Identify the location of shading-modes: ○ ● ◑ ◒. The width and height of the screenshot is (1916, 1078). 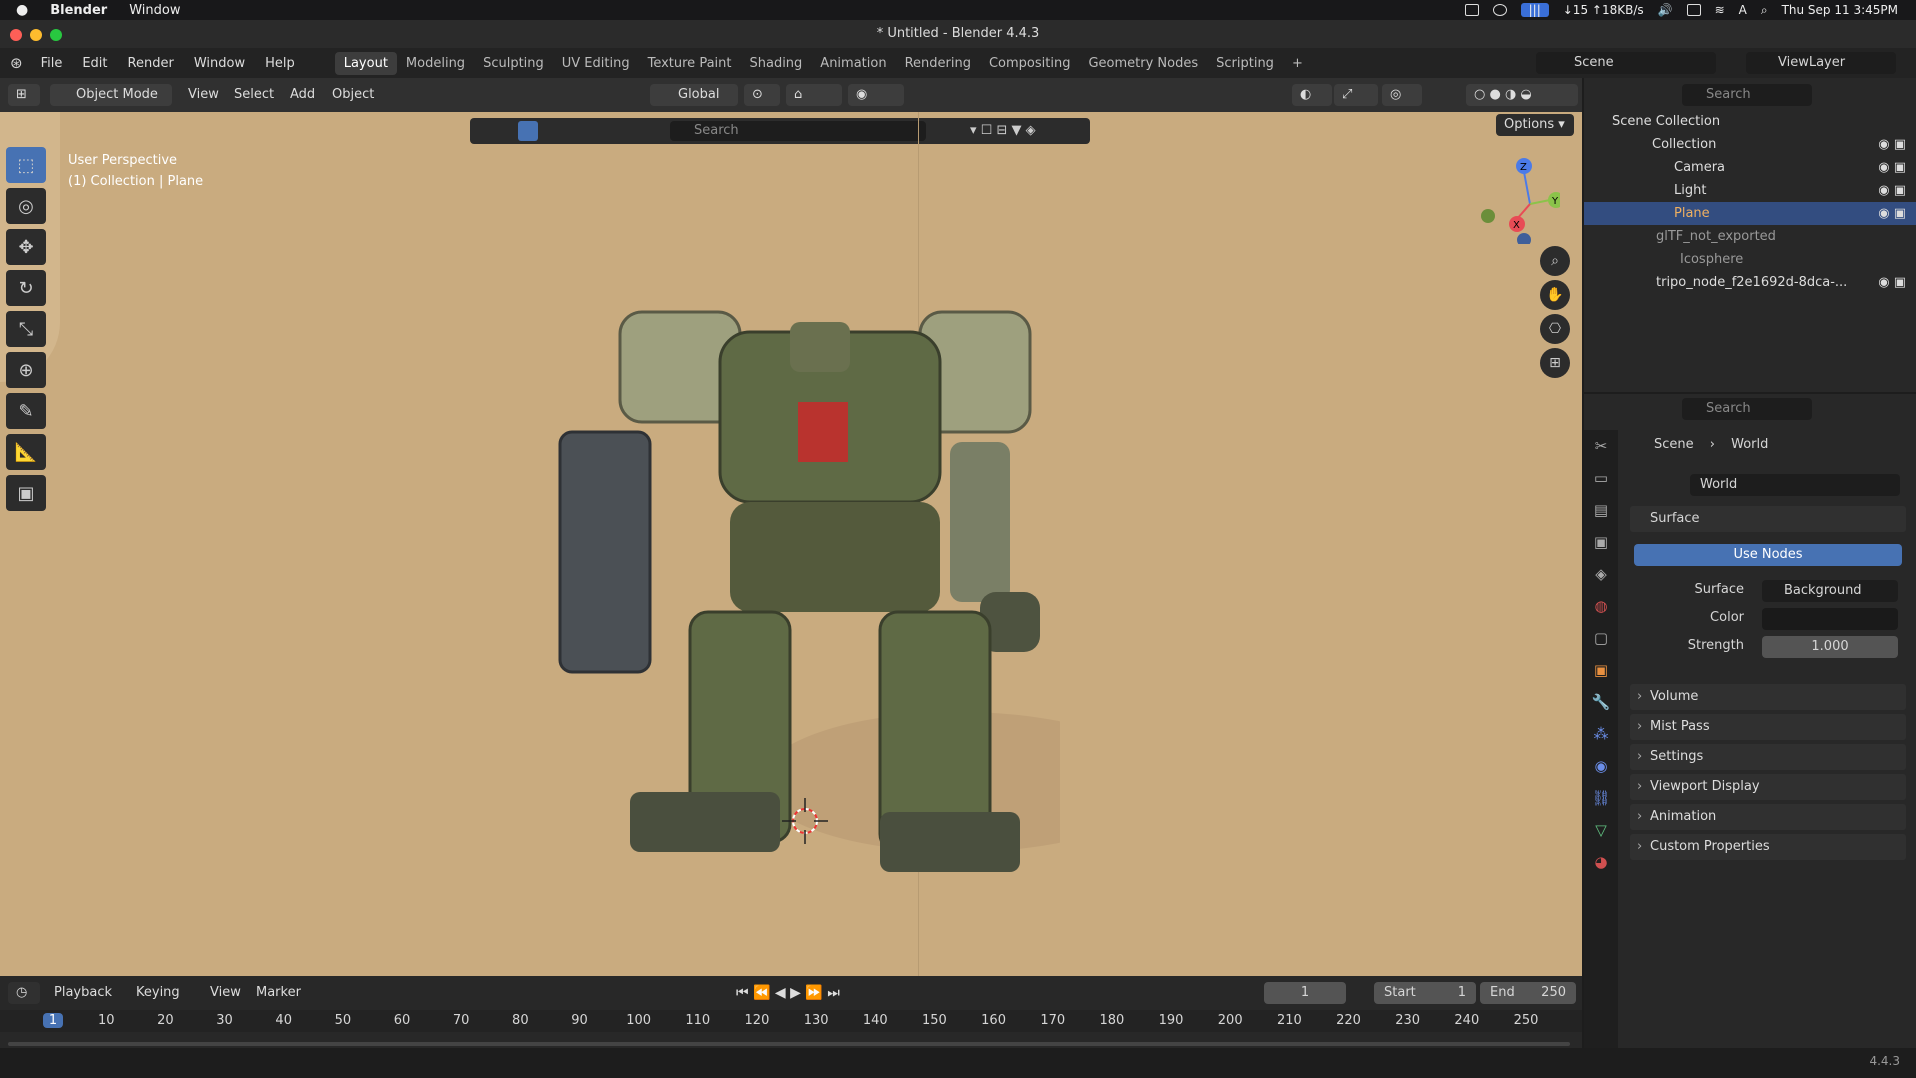
(1522, 95).